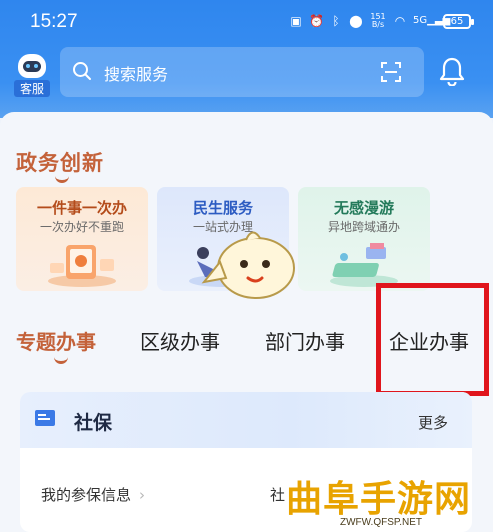  Describe the element at coordinates (433, 422) in the screenshot. I see `more-link: 更多` at that location.